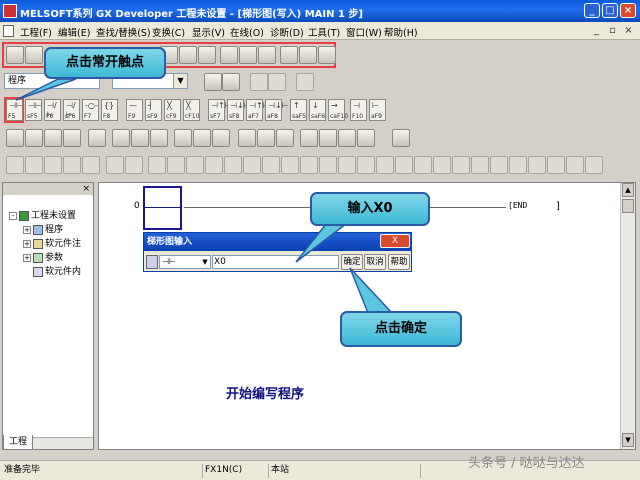 This screenshot has height=480, width=640. What do you see at coordinates (72, 138) in the screenshot?
I see `setup-icon` at bounding box center [72, 138].